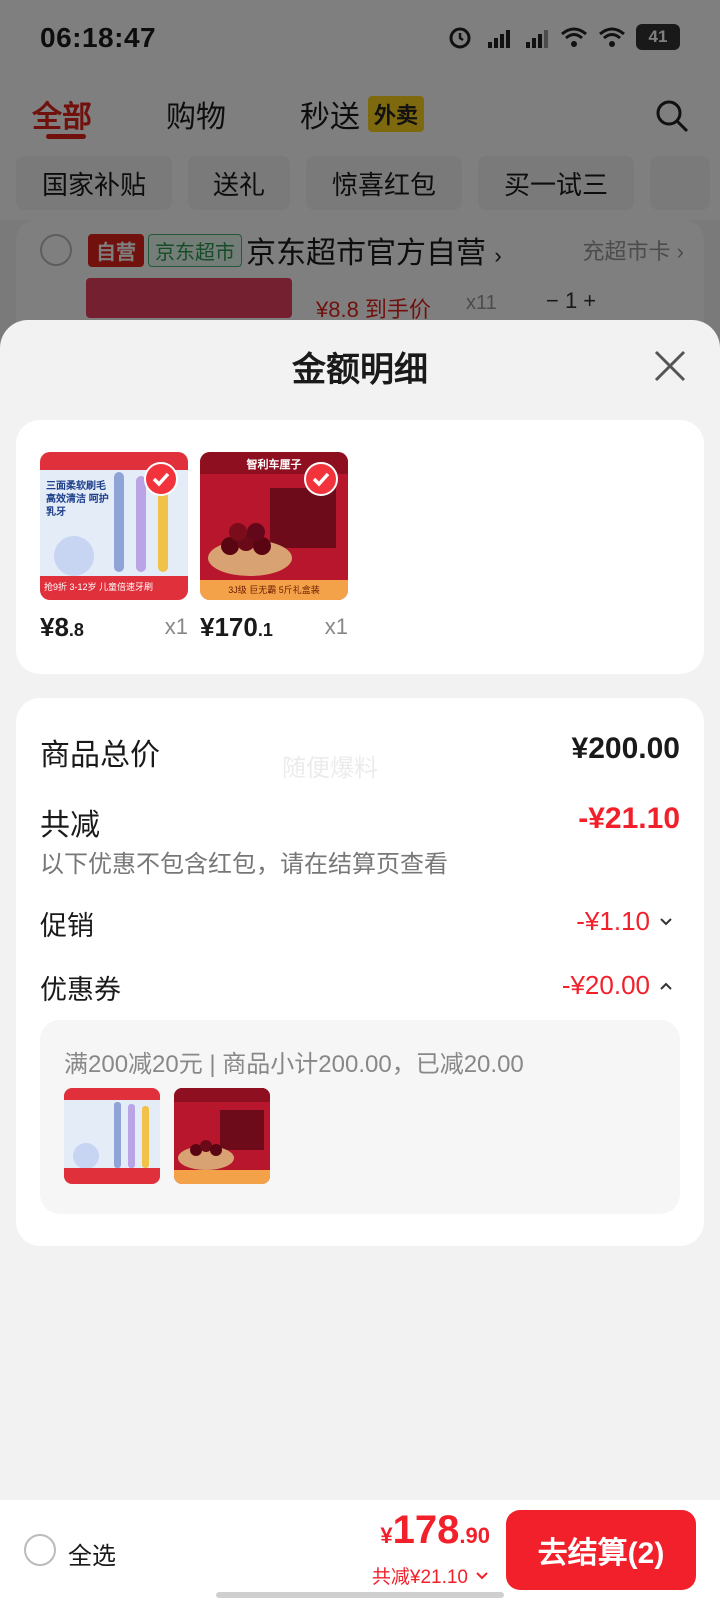 This screenshot has height=1600, width=720. I want to click on total-price-label: 商品总价, so click(100, 755).